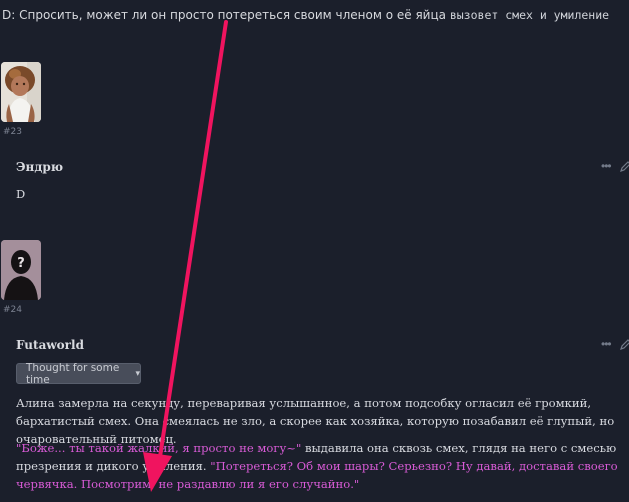 Image resolution: width=629 pixels, height=502 pixels. I want to click on default-avatar-silhouette-icon: ?, so click(21, 270).